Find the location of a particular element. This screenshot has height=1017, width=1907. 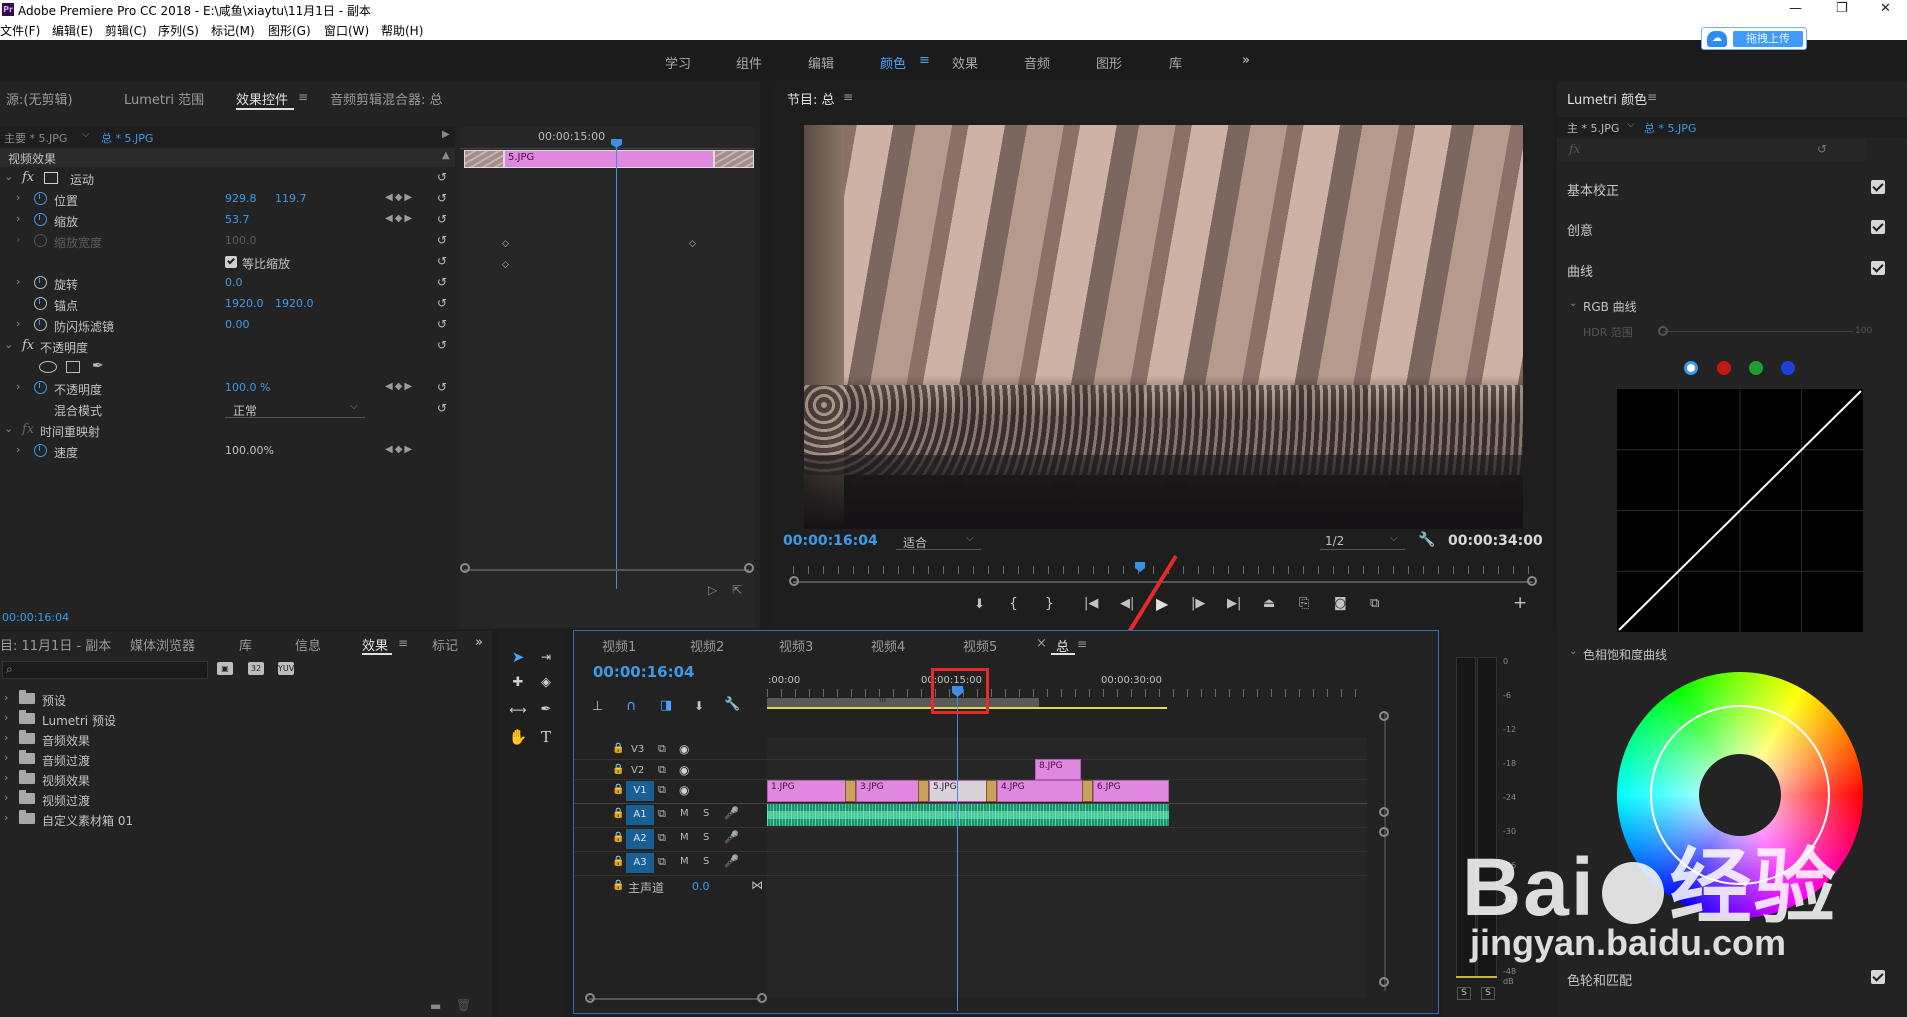

tab-libraries: 库 is located at coordinates (245, 644).